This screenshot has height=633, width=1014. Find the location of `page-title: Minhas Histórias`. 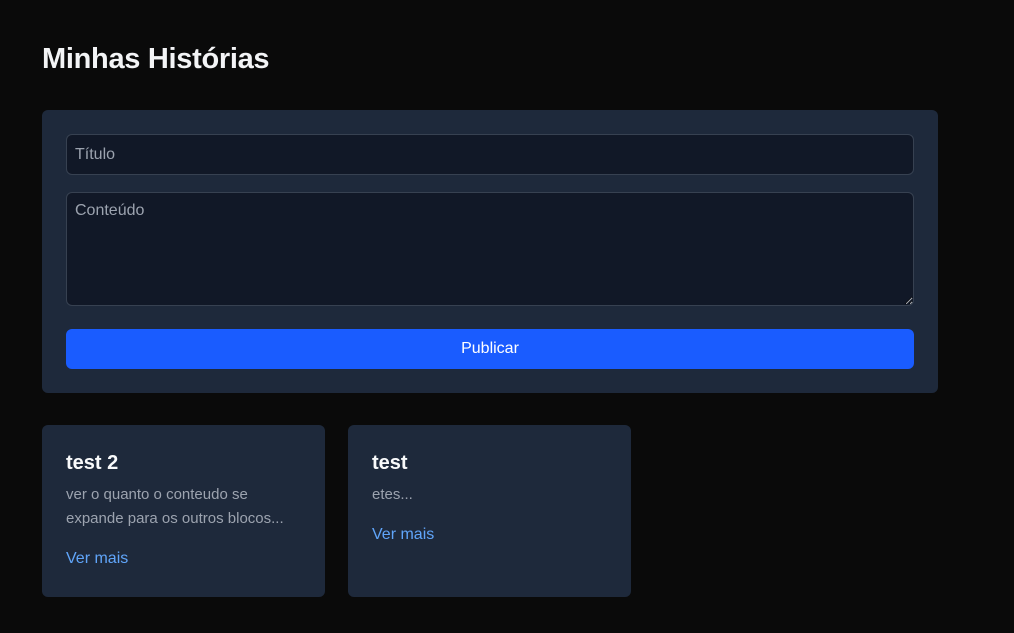

page-title: Minhas Histórias is located at coordinates (156, 59).